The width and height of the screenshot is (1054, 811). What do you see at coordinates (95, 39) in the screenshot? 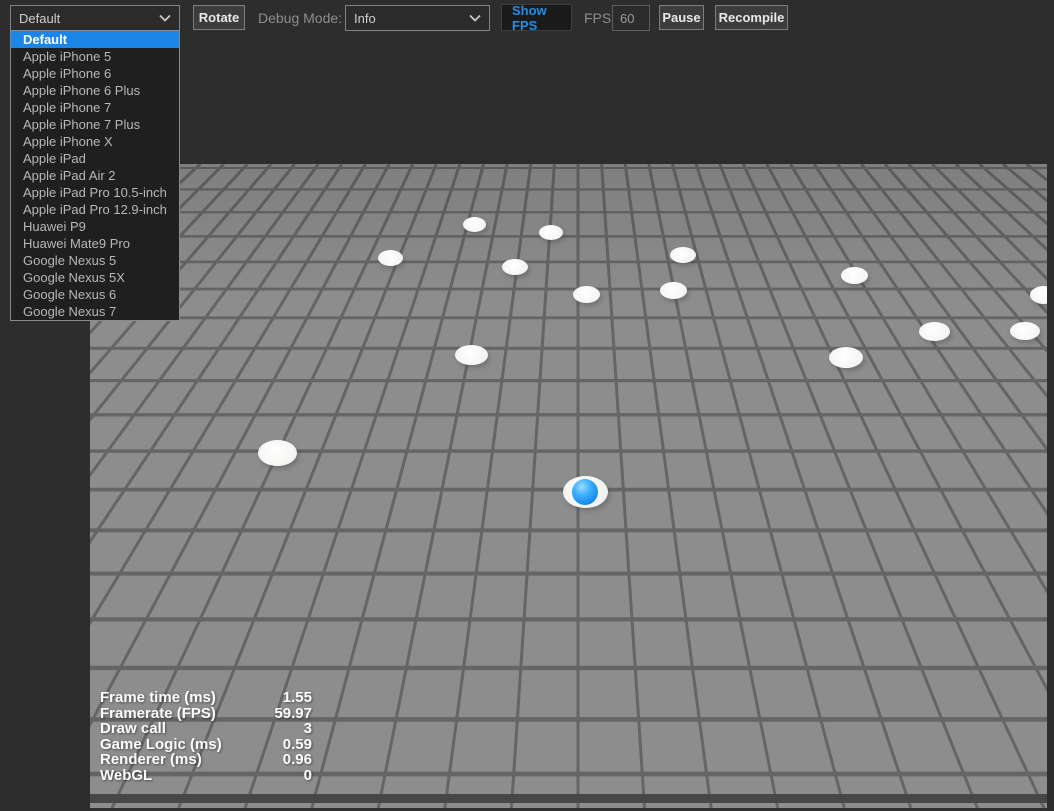
I see `dropdown-option: Default` at bounding box center [95, 39].